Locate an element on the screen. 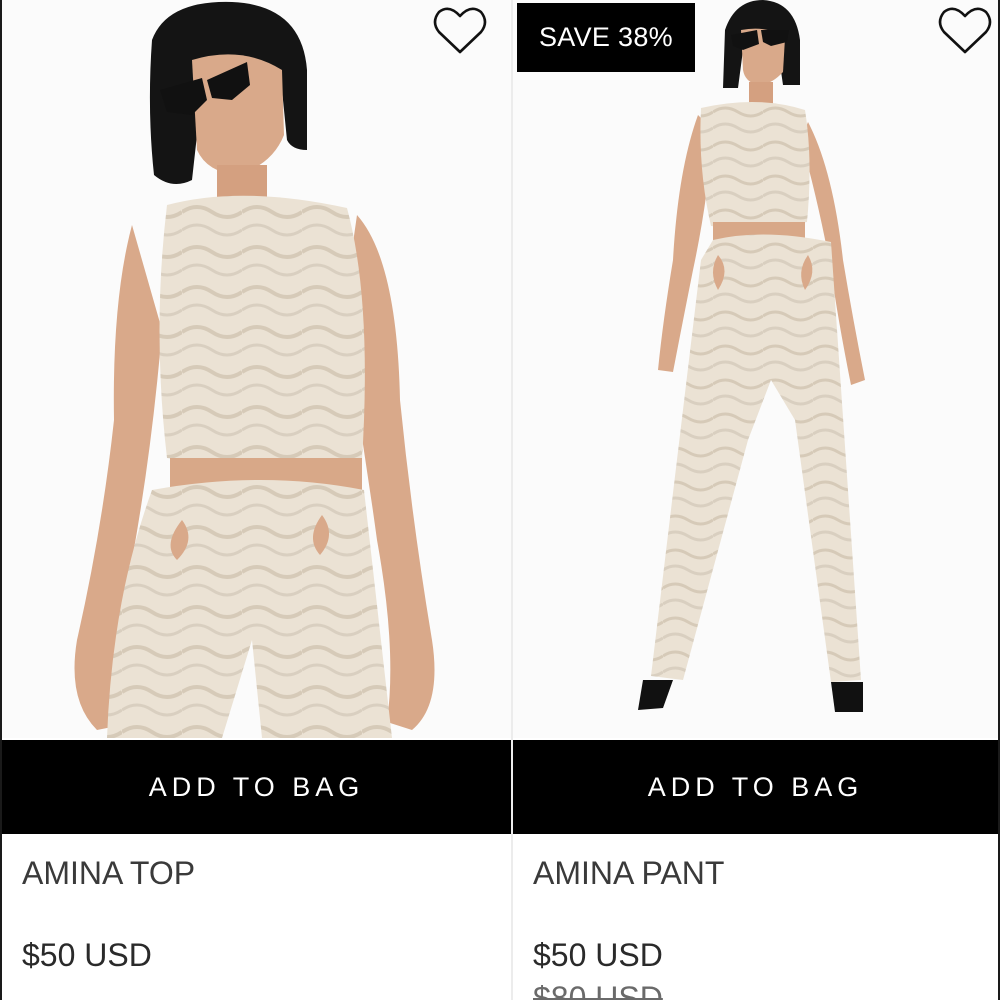 This screenshot has height=1000, width=1000. product-name: AMINA PANT is located at coordinates (628, 873).